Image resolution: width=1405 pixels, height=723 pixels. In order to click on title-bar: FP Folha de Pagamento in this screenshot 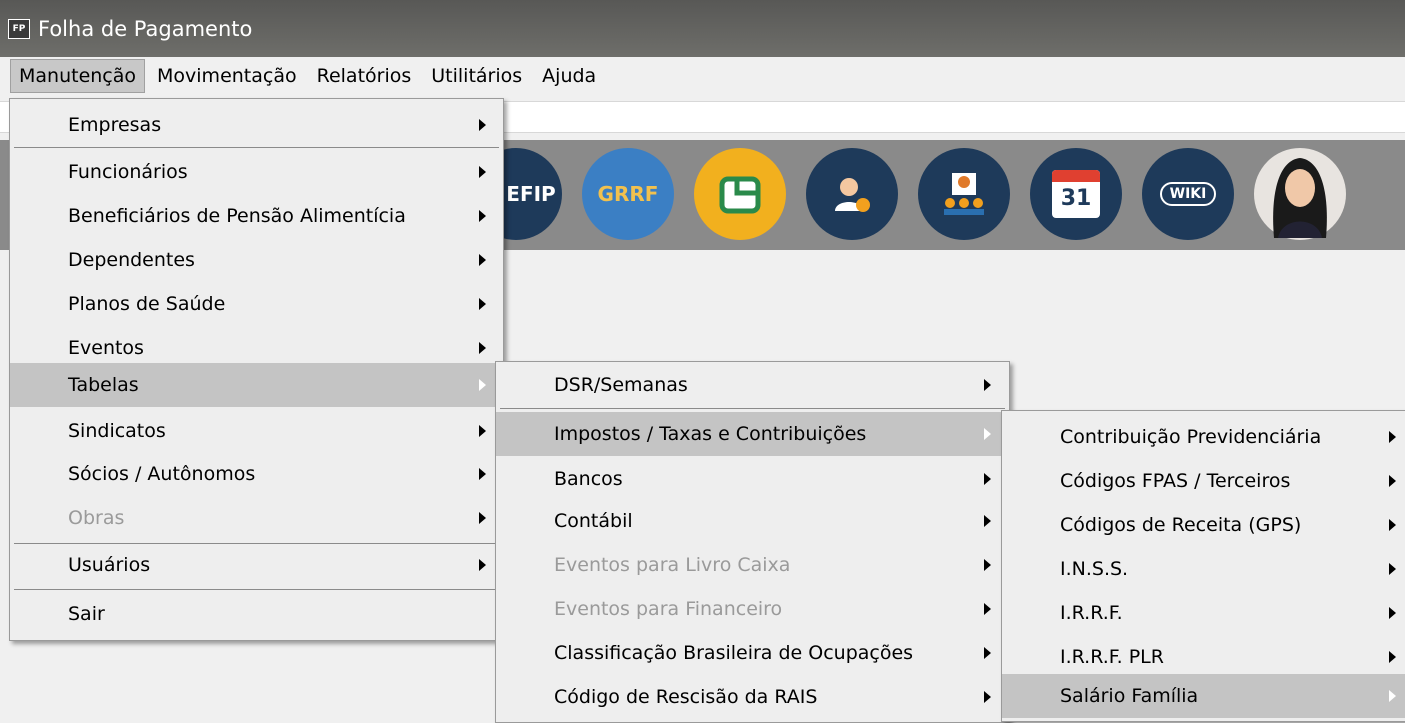, I will do `click(702, 28)`.